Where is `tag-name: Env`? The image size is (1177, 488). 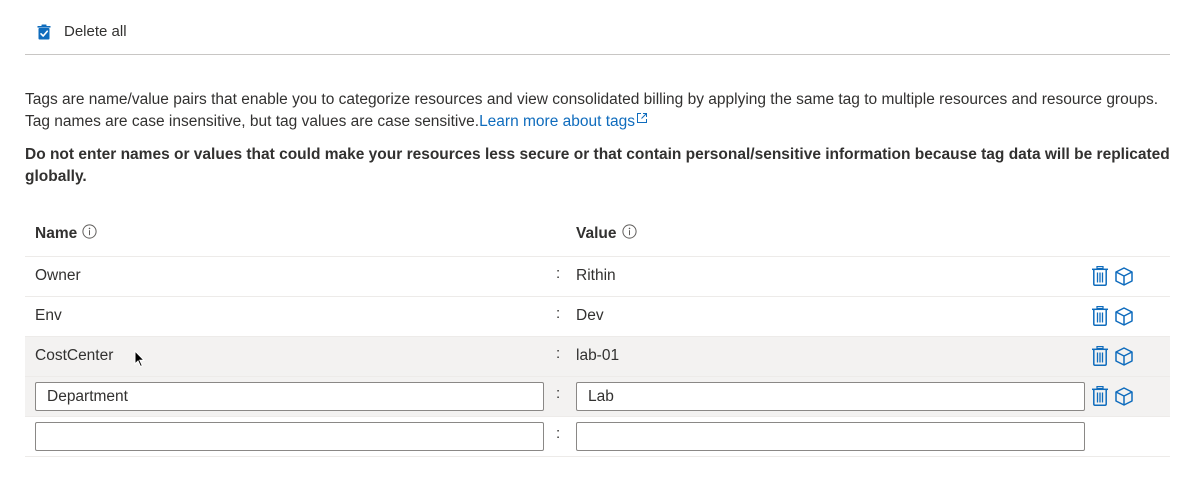 tag-name: Env is located at coordinates (48, 315).